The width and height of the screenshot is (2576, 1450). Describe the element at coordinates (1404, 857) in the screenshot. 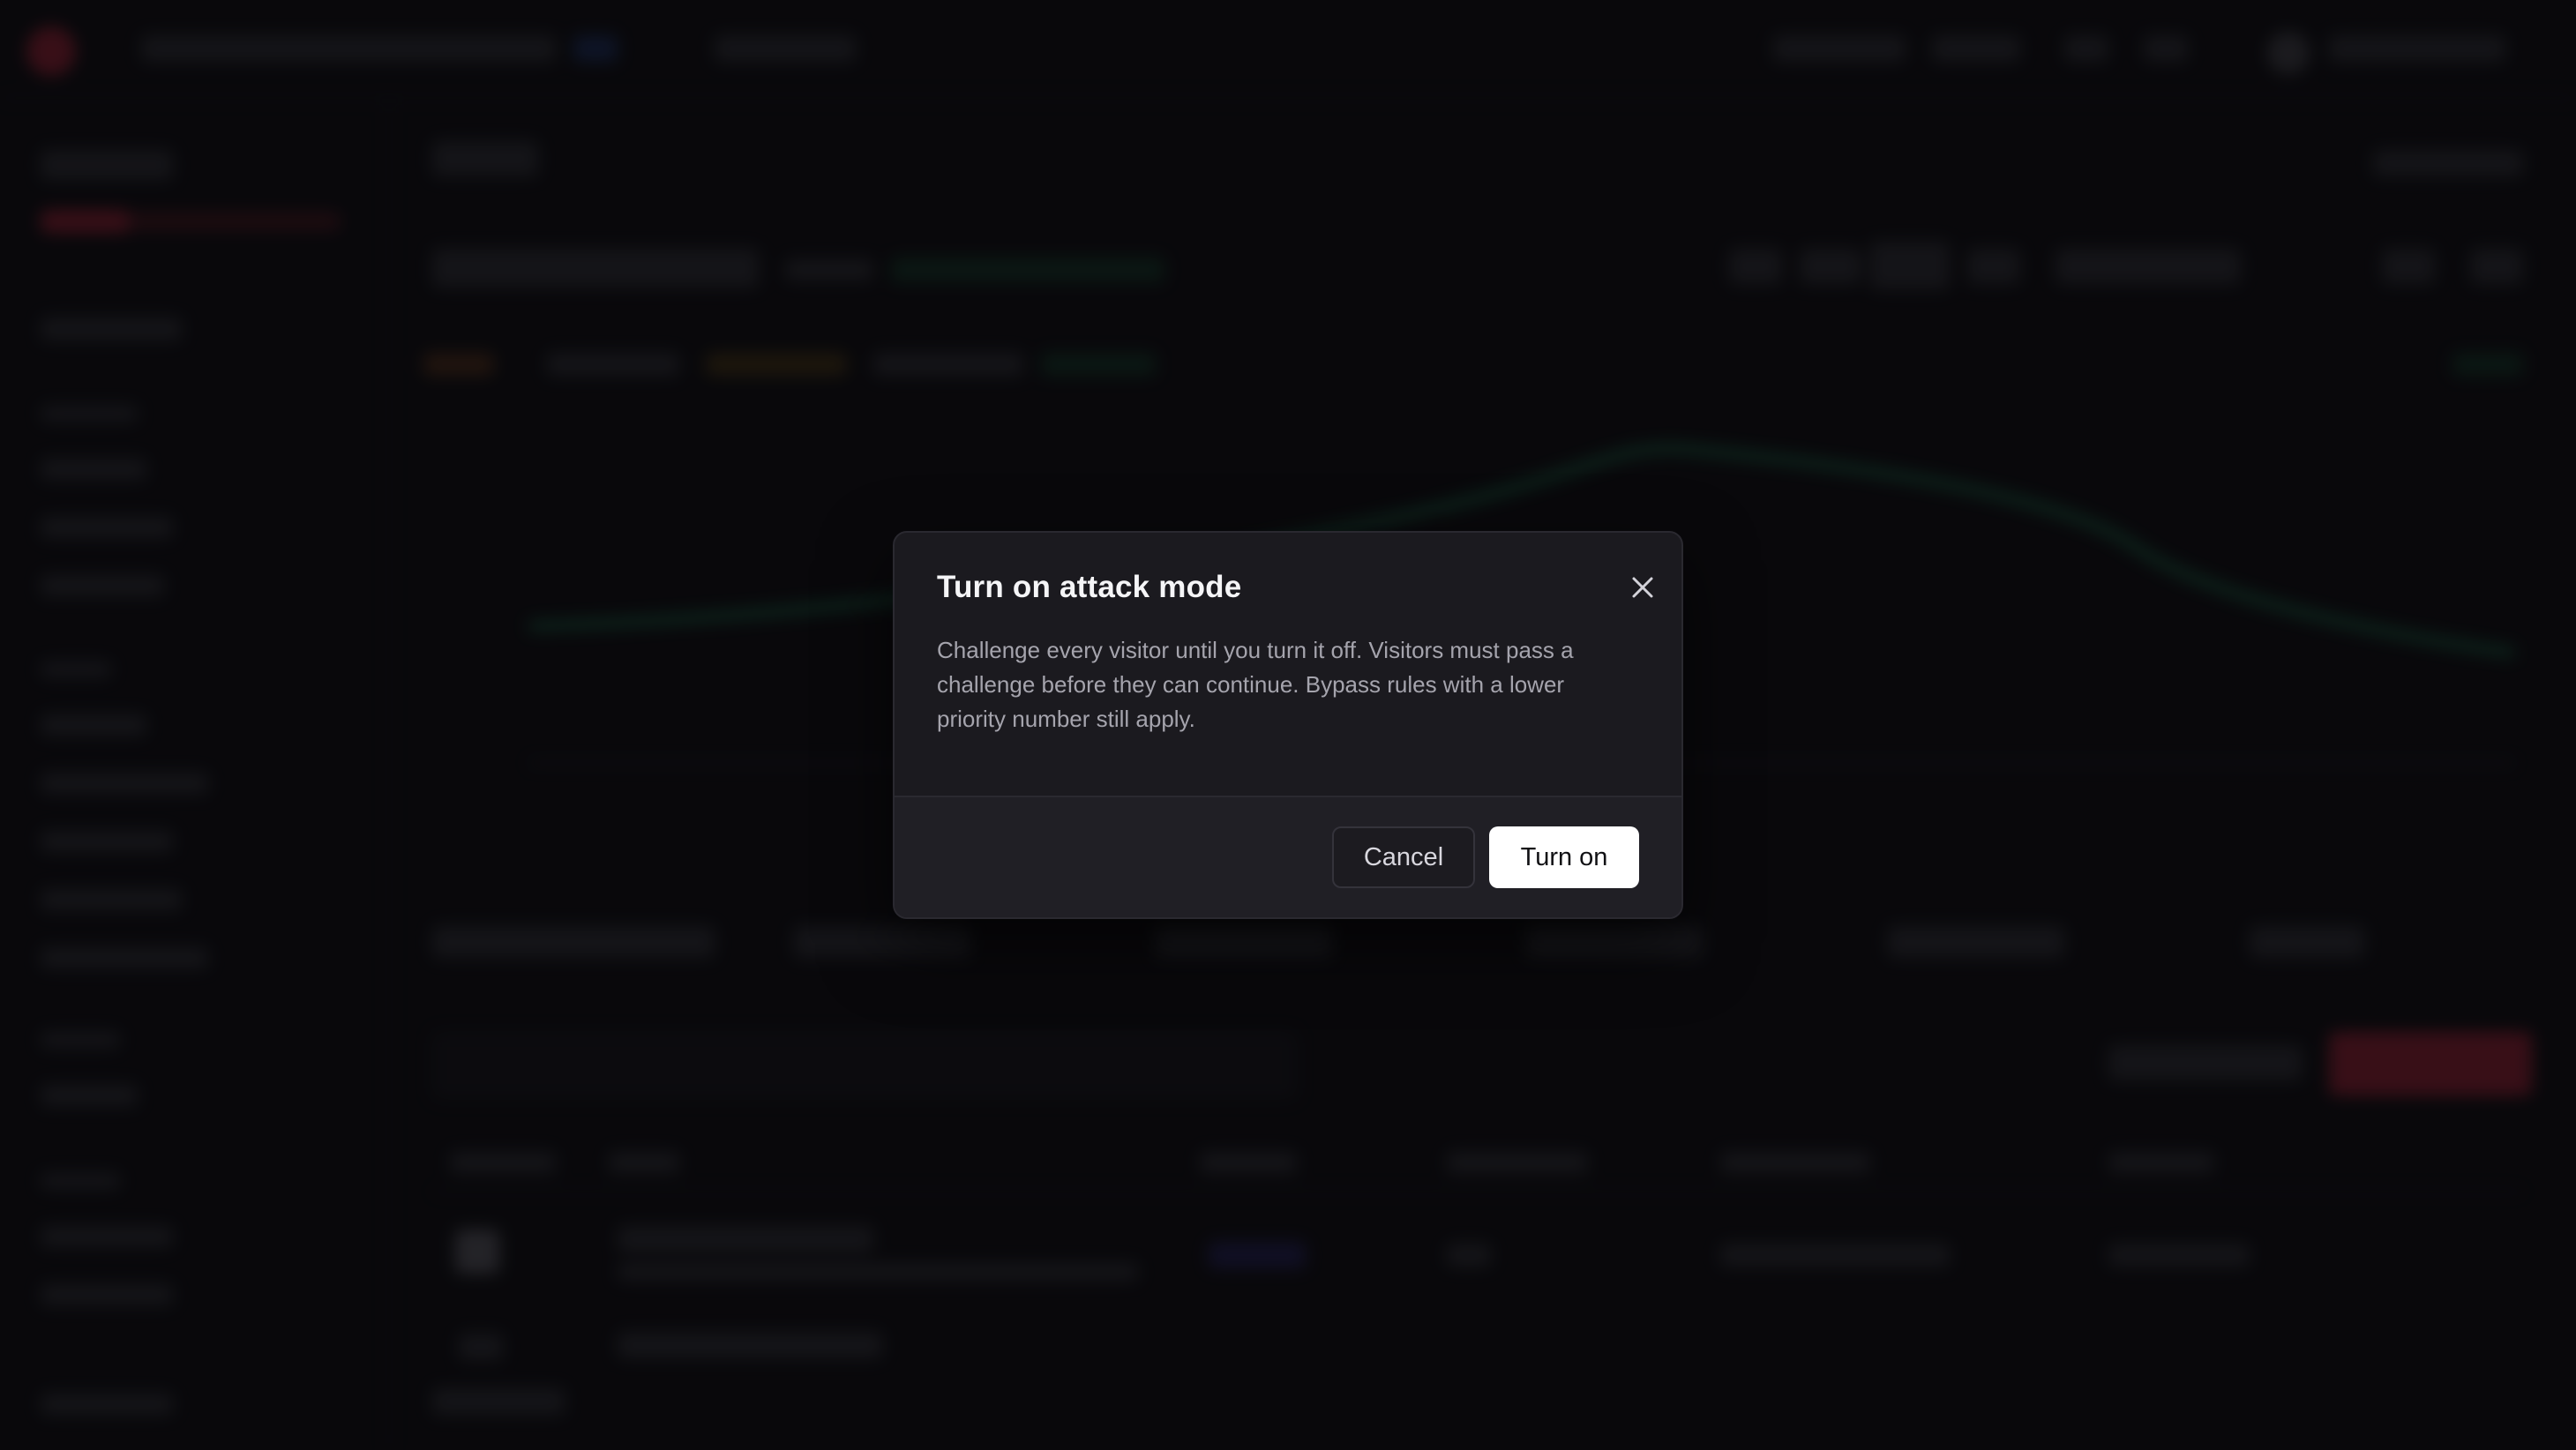

I see `cancel-button: Cancel` at that location.